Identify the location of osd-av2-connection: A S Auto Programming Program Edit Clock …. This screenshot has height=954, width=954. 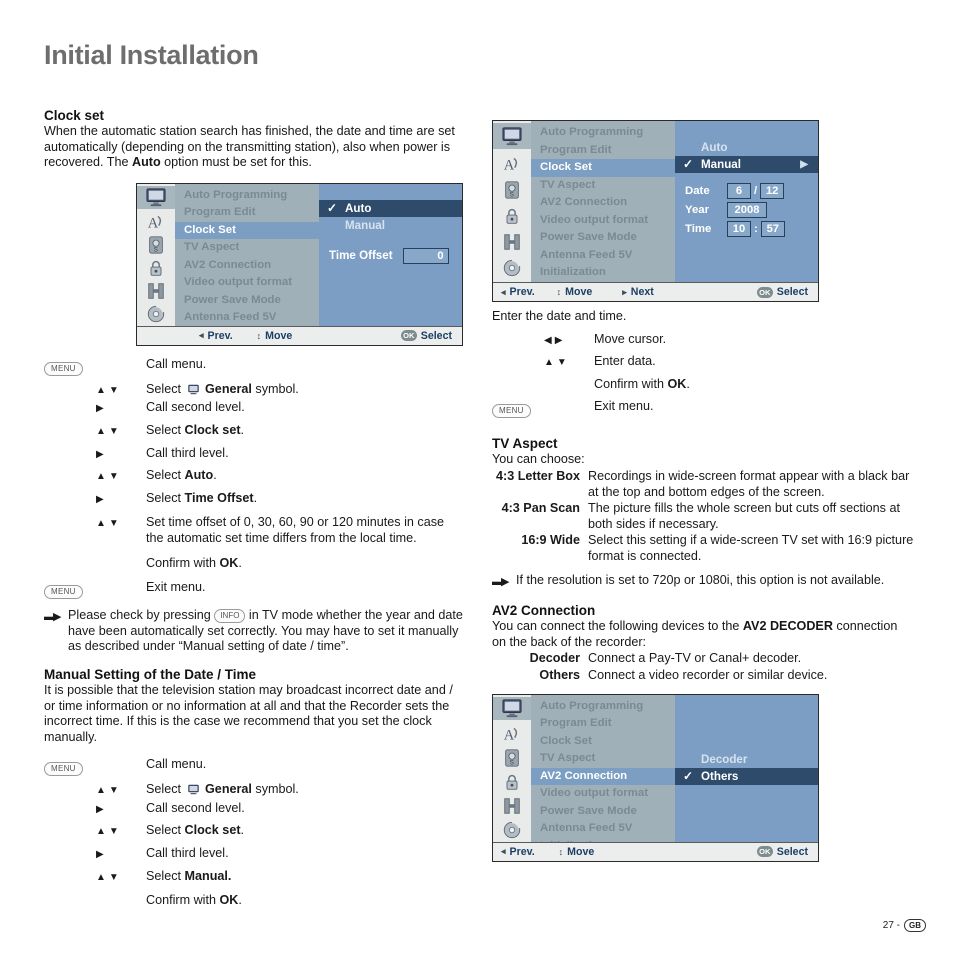
(655, 777).